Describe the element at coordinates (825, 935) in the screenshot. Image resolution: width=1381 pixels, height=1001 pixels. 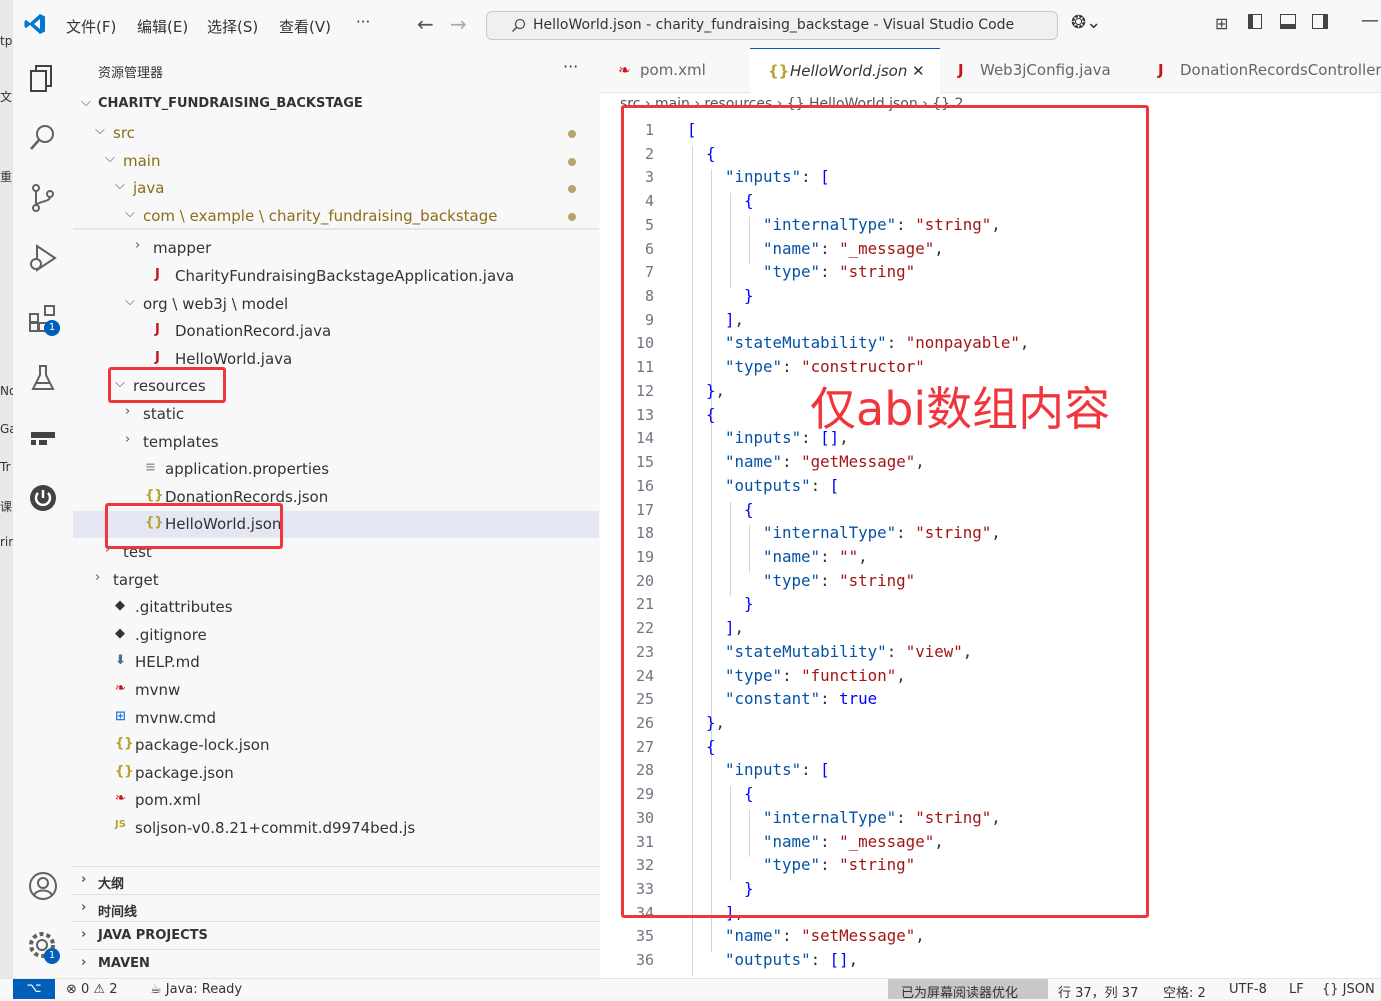
I see `code-line: "name": "setMessage",` at that location.